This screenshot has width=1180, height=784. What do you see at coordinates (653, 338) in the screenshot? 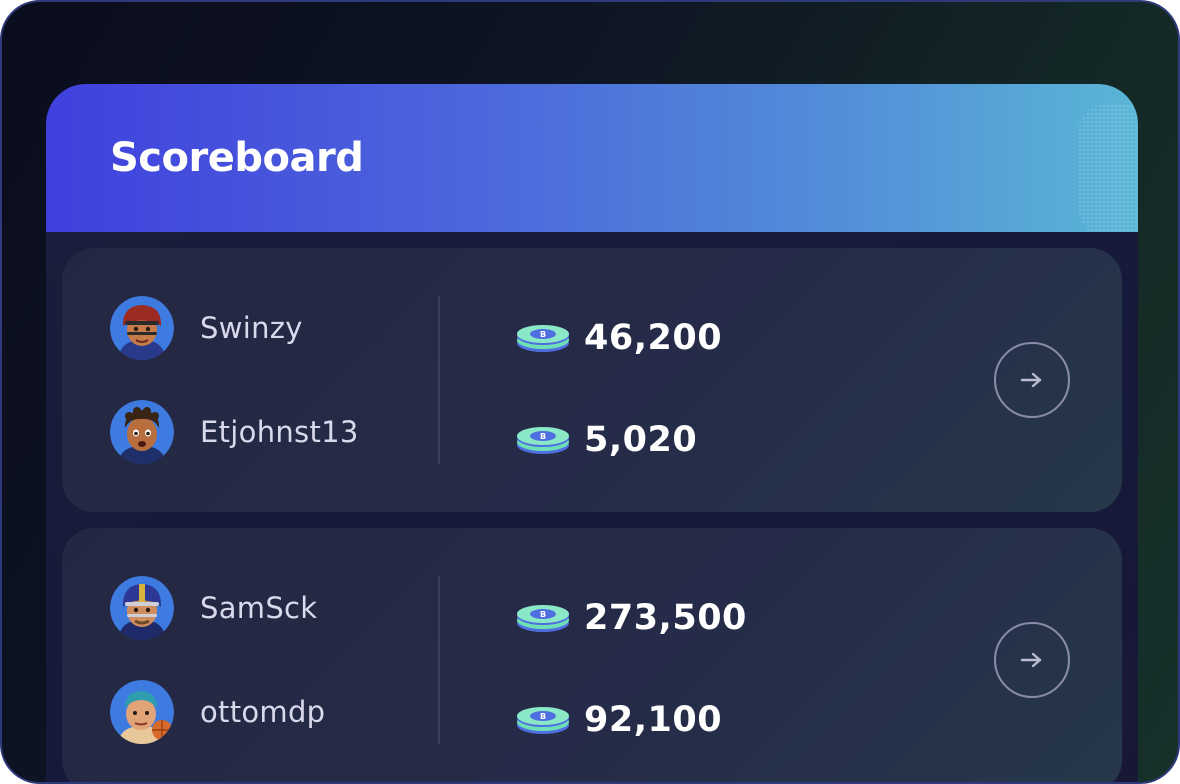
I see `score-value: 46,200` at bounding box center [653, 338].